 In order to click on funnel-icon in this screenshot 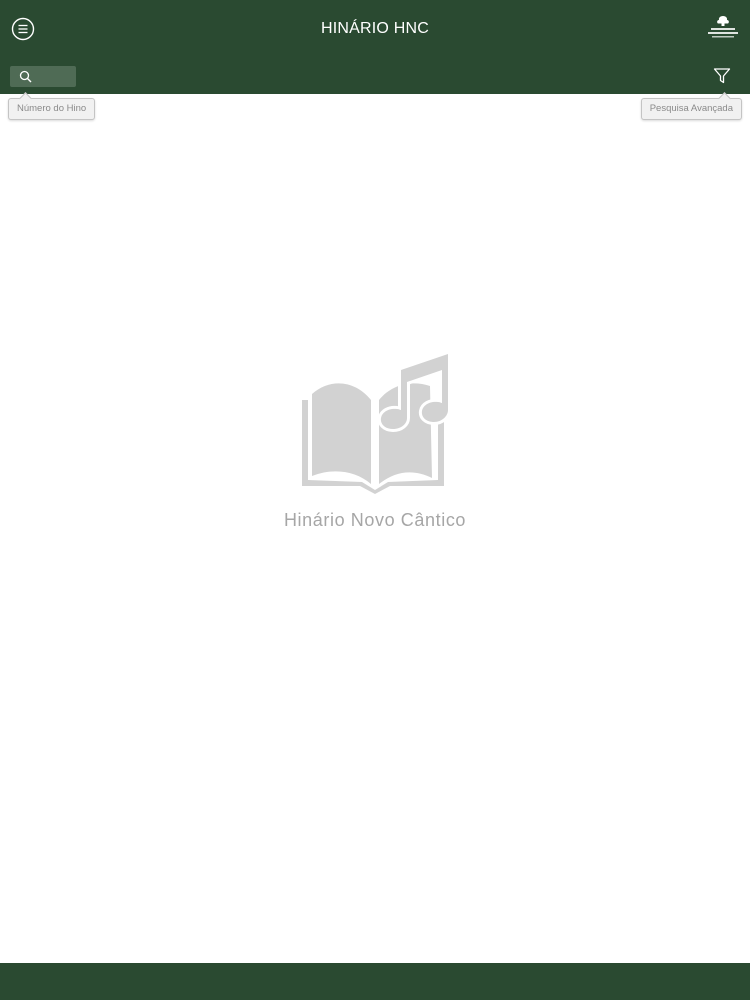, I will do `click(722, 76)`.